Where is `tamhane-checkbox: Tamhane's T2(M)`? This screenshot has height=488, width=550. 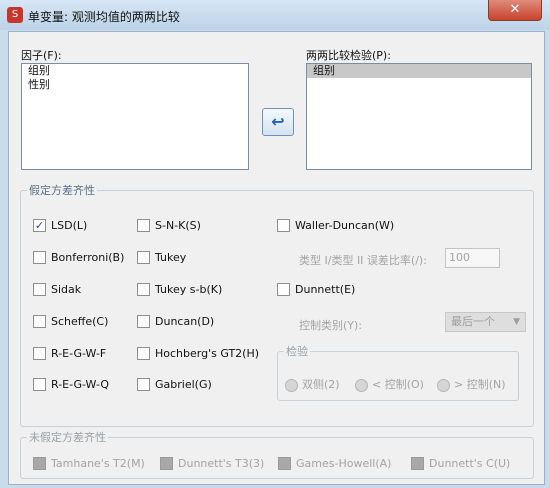
tamhane-checkbox: Tamhane's T2(M) is located at coordinates (89, 464).